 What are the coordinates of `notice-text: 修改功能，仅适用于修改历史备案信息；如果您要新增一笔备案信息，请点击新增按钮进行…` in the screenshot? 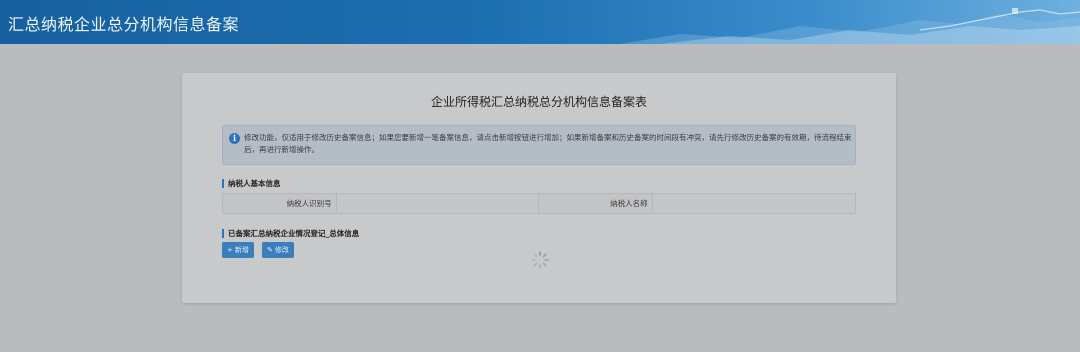 It's located at (548, 143).